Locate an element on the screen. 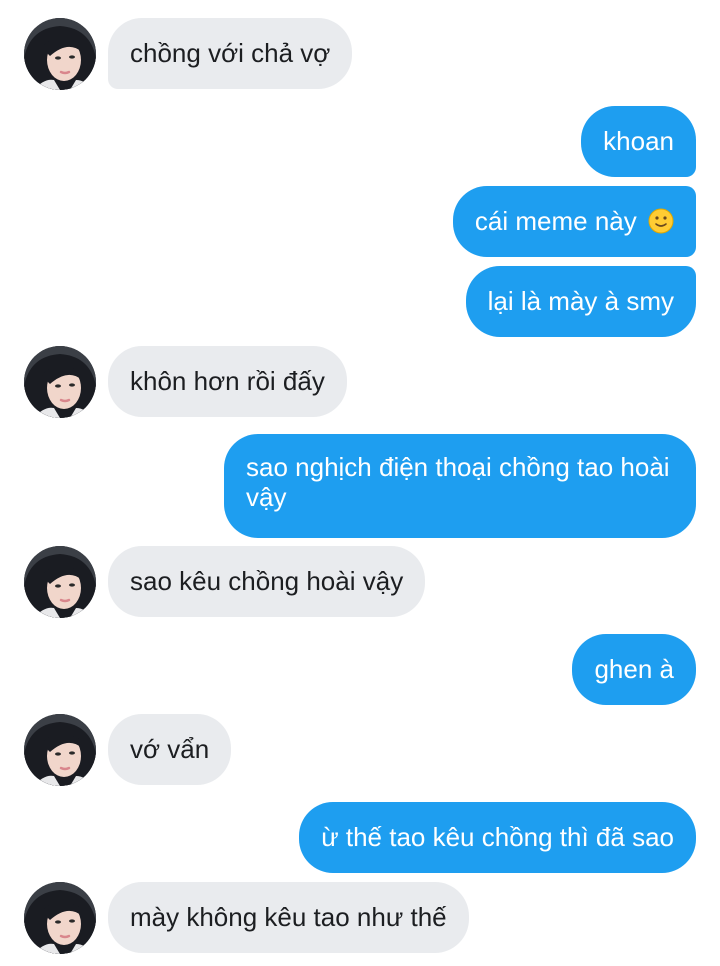 The width and height of the screenshot is (720, 966). message-text: khôn hơn rồi đấy is located at coordinates (227, 381).